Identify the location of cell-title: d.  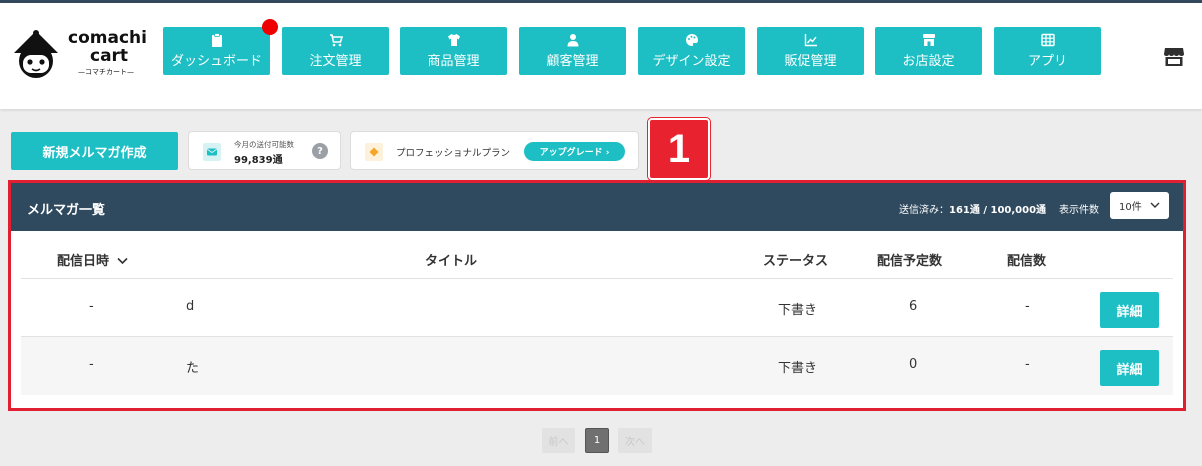
(190, 306).